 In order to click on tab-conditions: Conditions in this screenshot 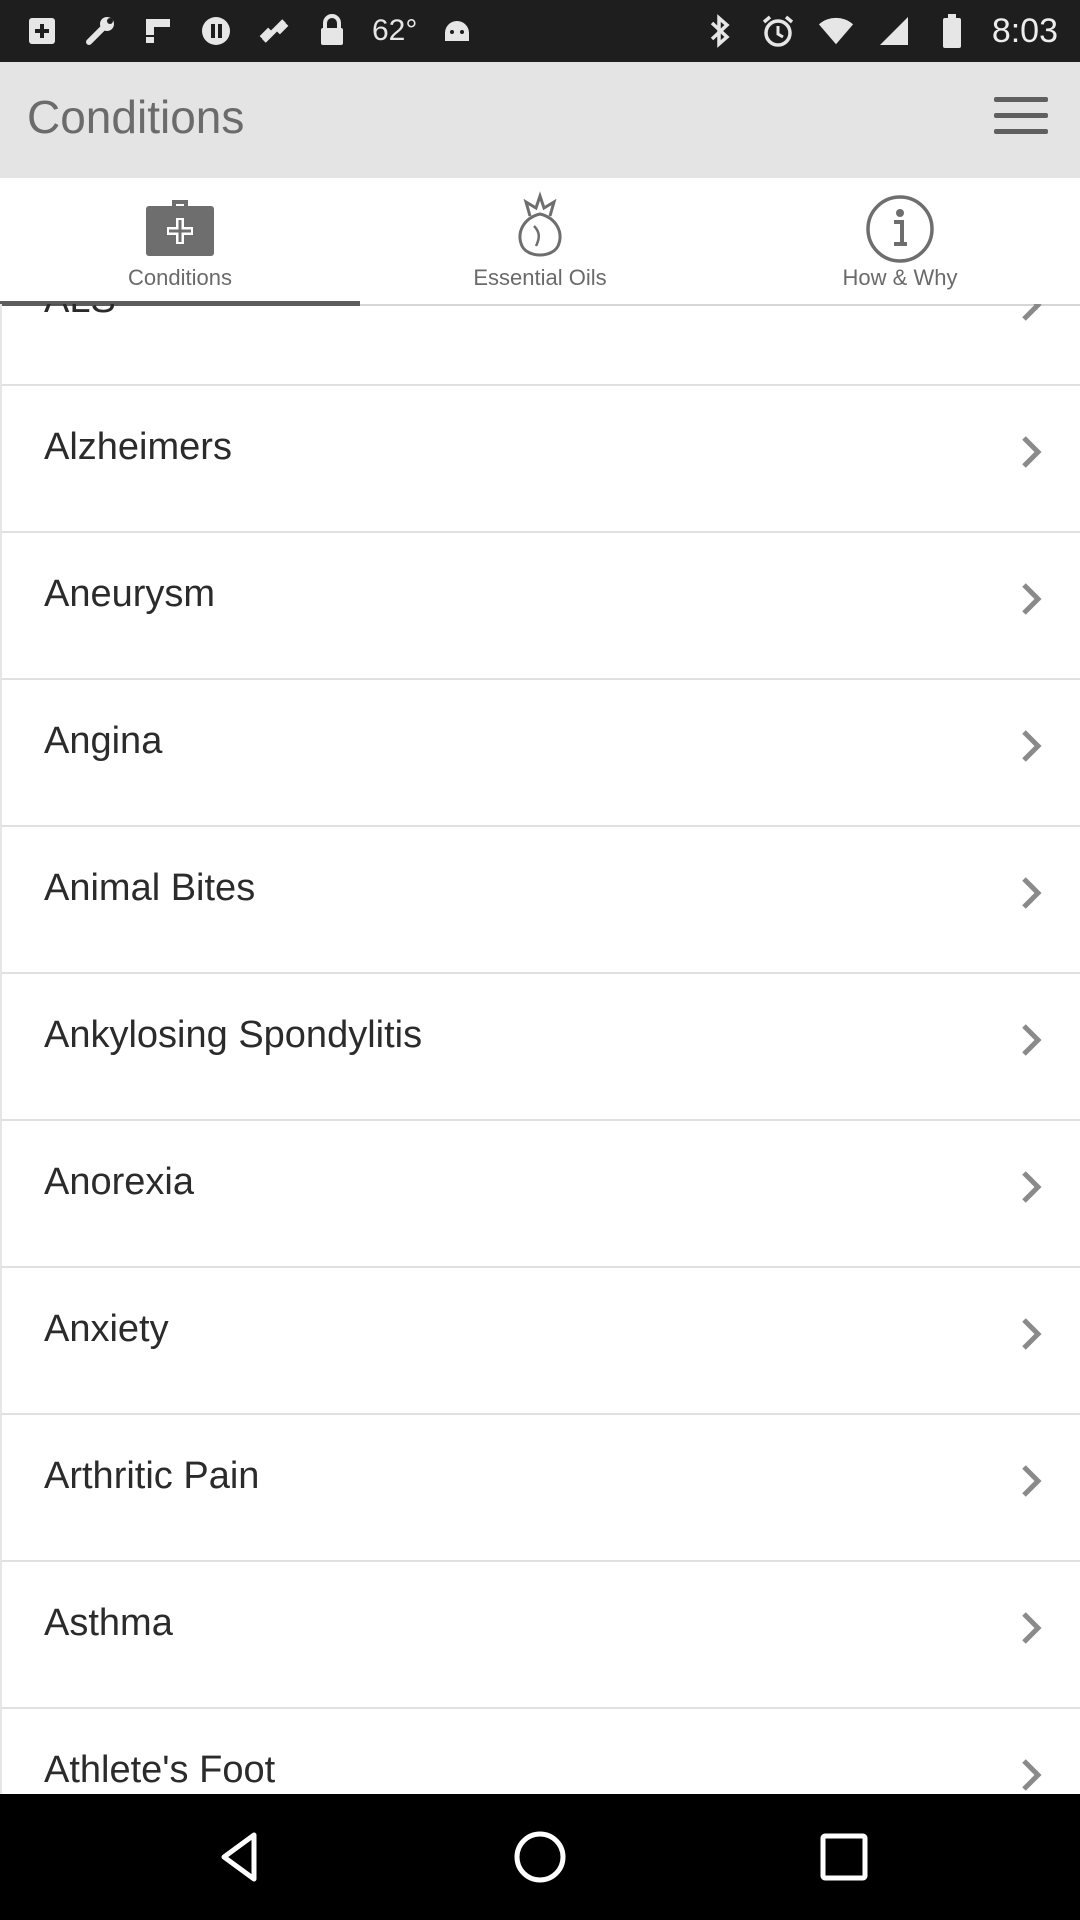, I will do `click(180, 242)`.